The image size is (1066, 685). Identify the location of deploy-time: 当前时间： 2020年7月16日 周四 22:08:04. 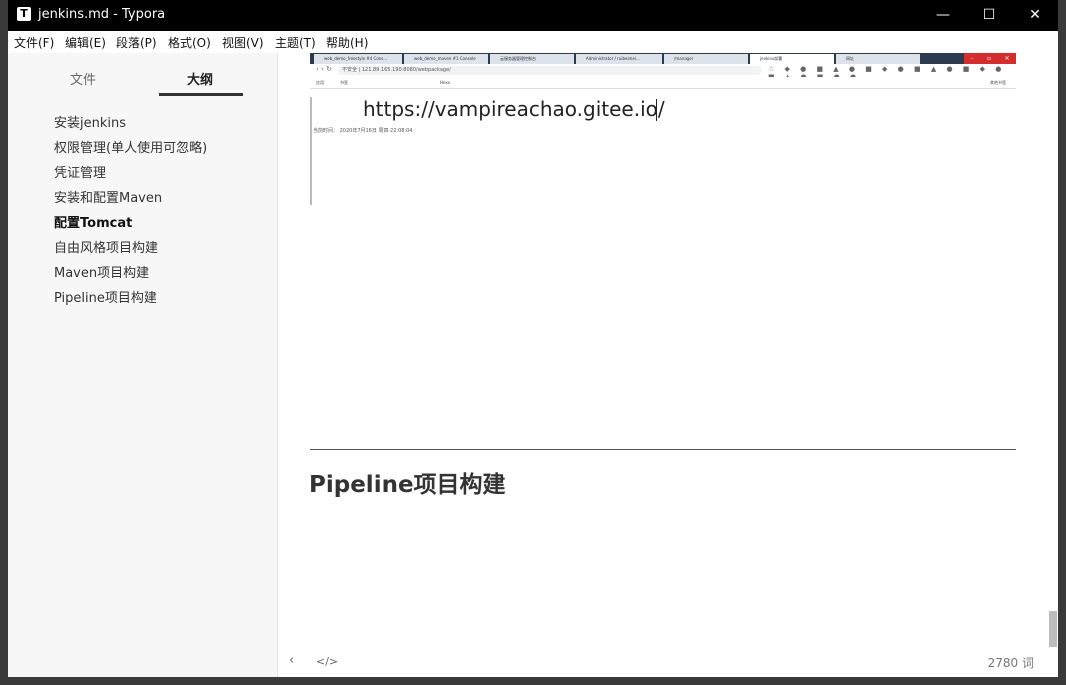
(363, 131).